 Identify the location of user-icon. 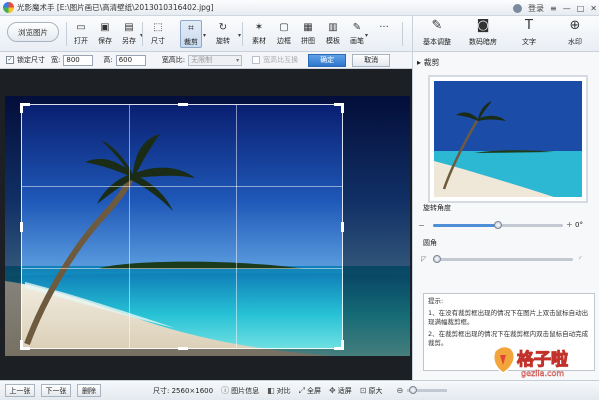
(518, 8).